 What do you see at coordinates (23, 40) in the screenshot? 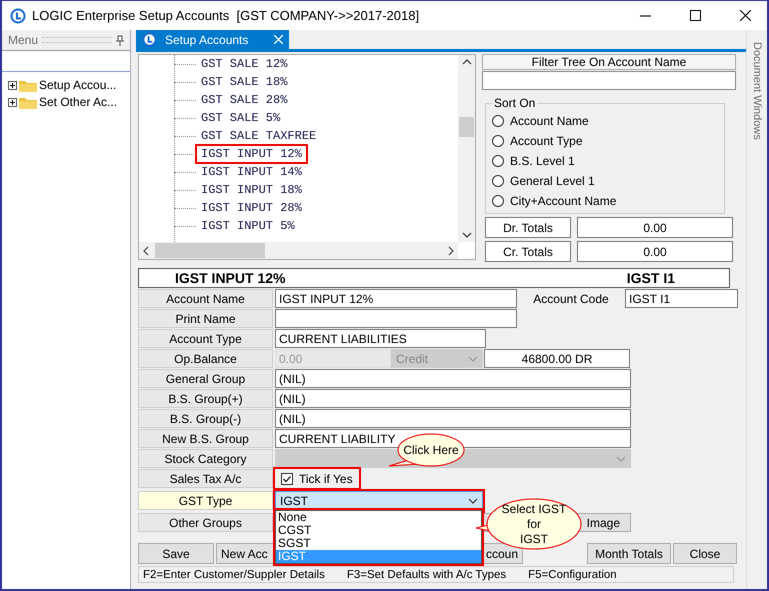
I see `panel-title: Menu` at bounding box center [23, 40].